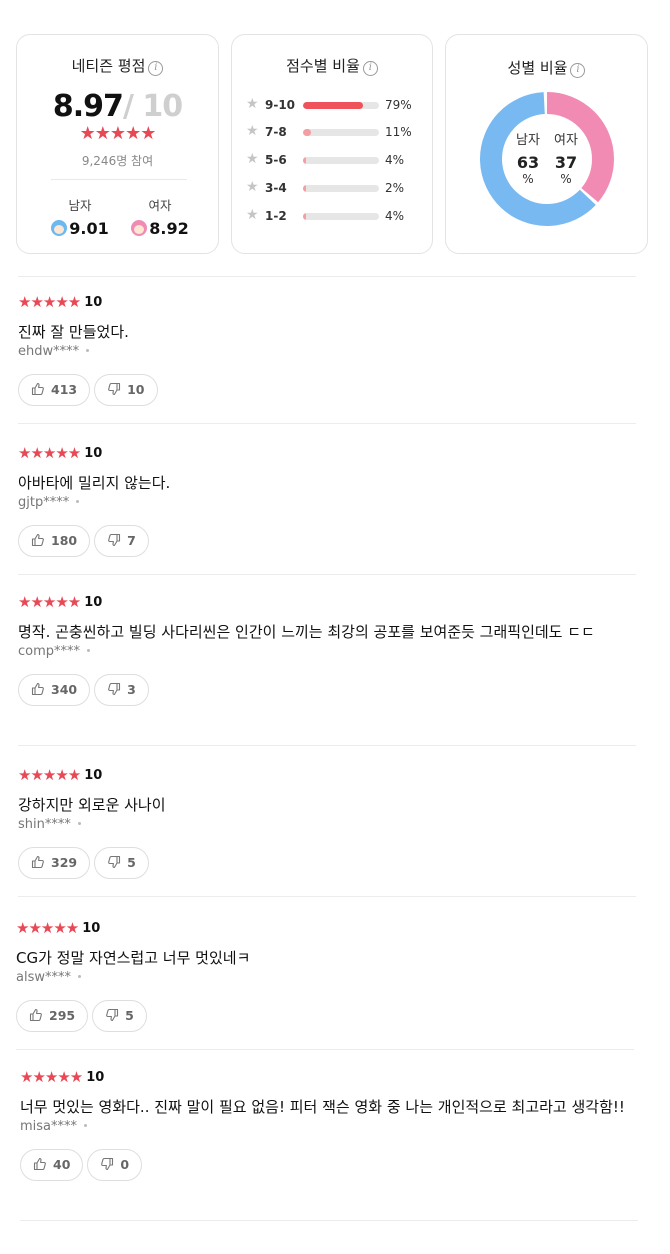  What do you see at coordinates (133, 958) in the screenshot?
I see `review-text: CG가 정말 자연스럽고 너무 멋있네ㅋ` at bounding box center [133, 958].